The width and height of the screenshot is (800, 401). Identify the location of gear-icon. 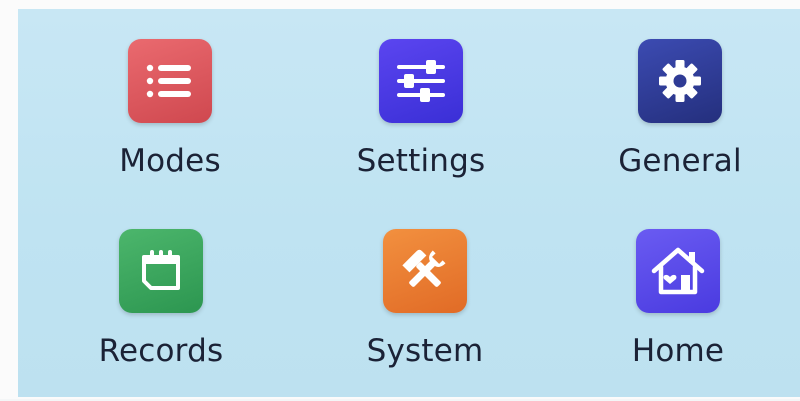
(680, 81).